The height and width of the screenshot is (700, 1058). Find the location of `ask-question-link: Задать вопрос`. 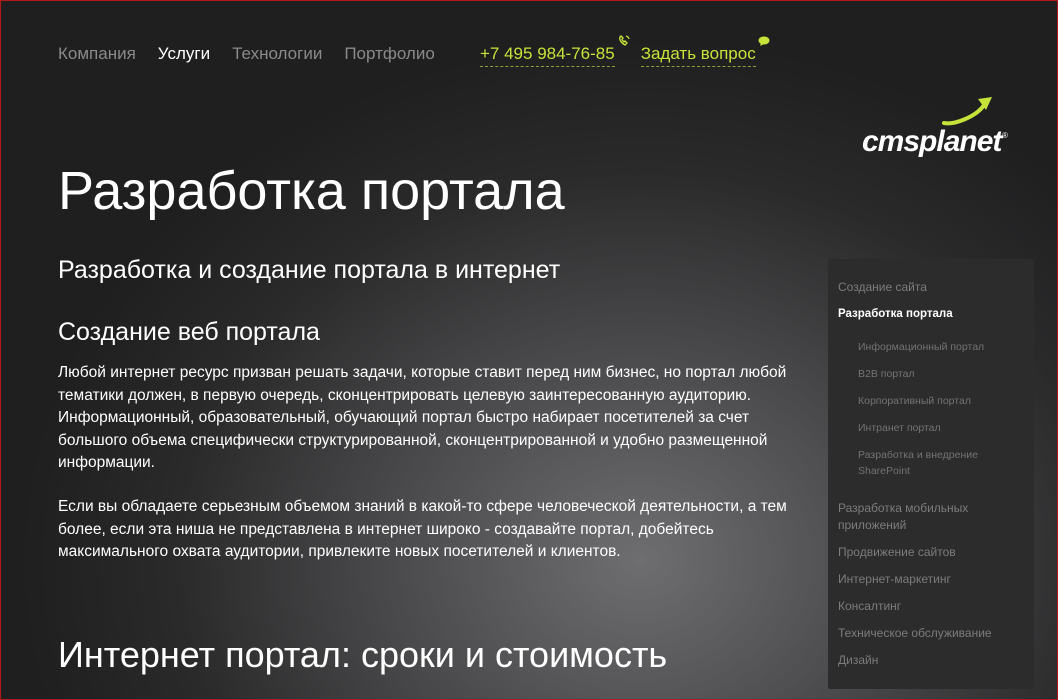

ask-question-link: Задать вопрос is located at coordinates (705, 51).